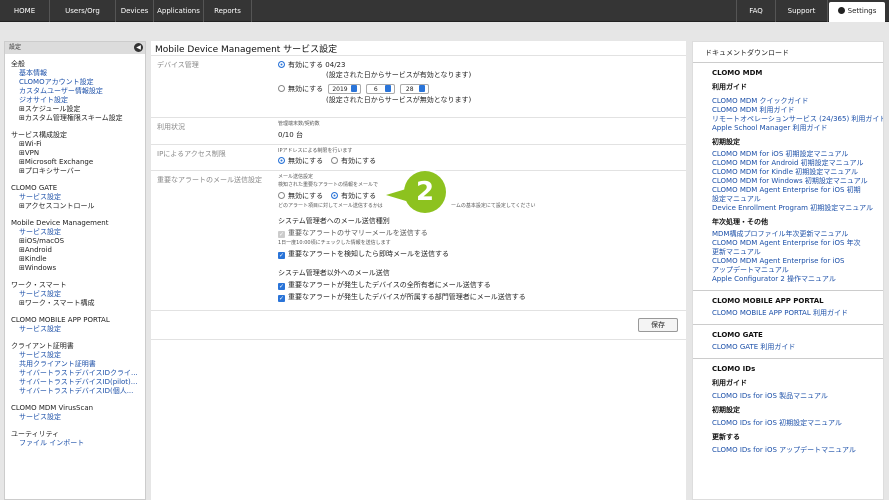 Image resolution: width=889 pixels, height=500 pixels. Describe the element at coordinates (75, 82) in the screenshot. I see `sidebar-link: CLOMOアカウント設定` at that location.